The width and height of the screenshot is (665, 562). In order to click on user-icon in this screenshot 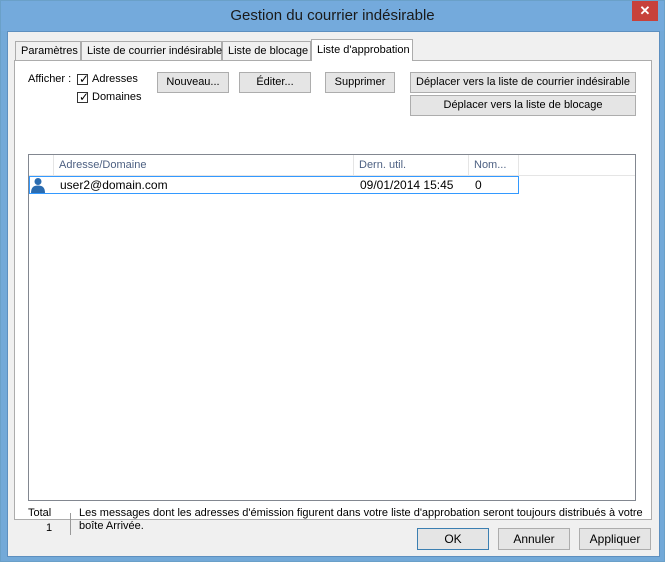, I will do `click(39, 185)`.